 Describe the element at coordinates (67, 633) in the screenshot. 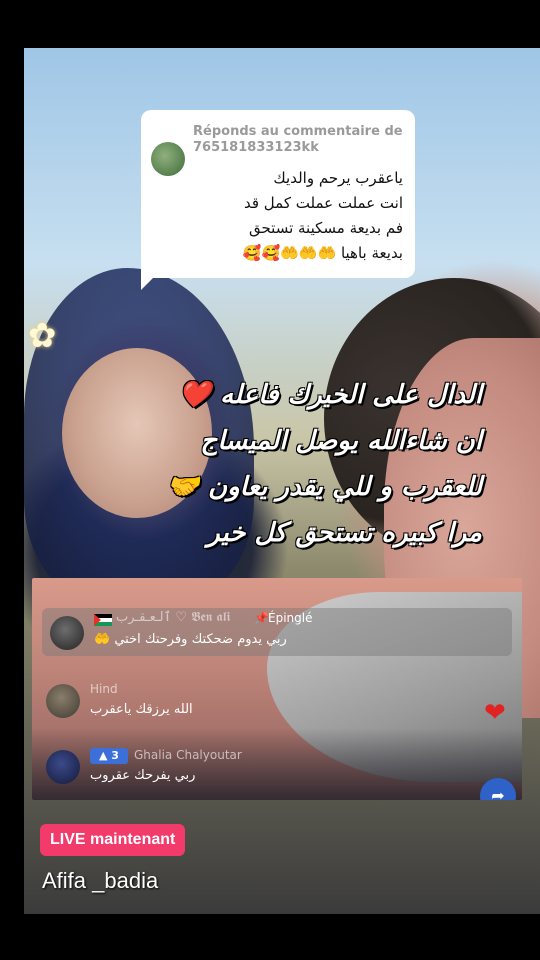

I see `pinned-commenter-avatar` at that location.